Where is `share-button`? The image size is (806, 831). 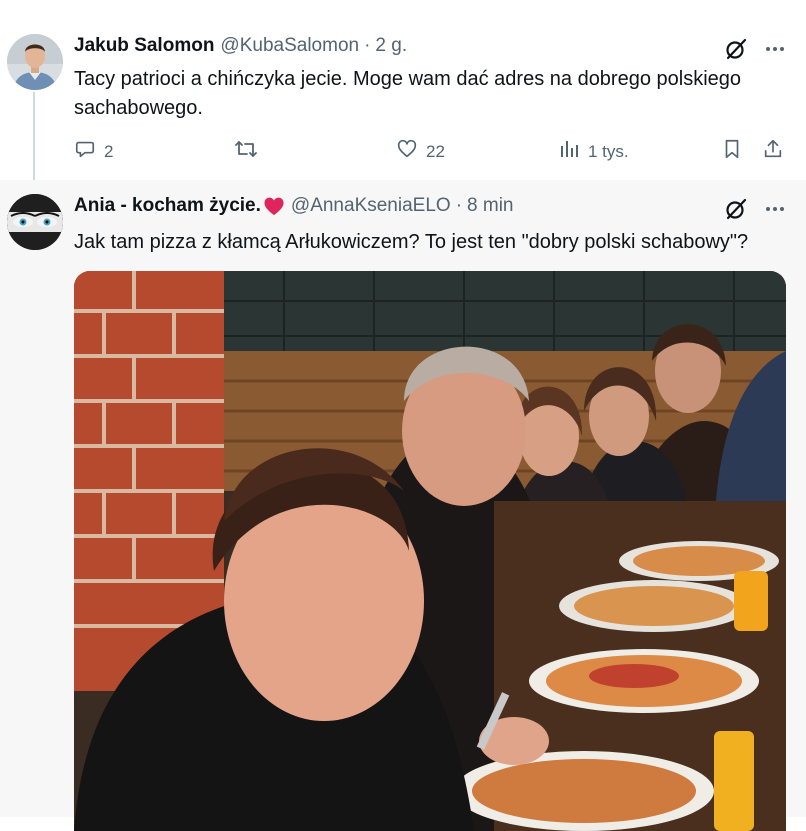 share-button is located at coordinates (773, 151).